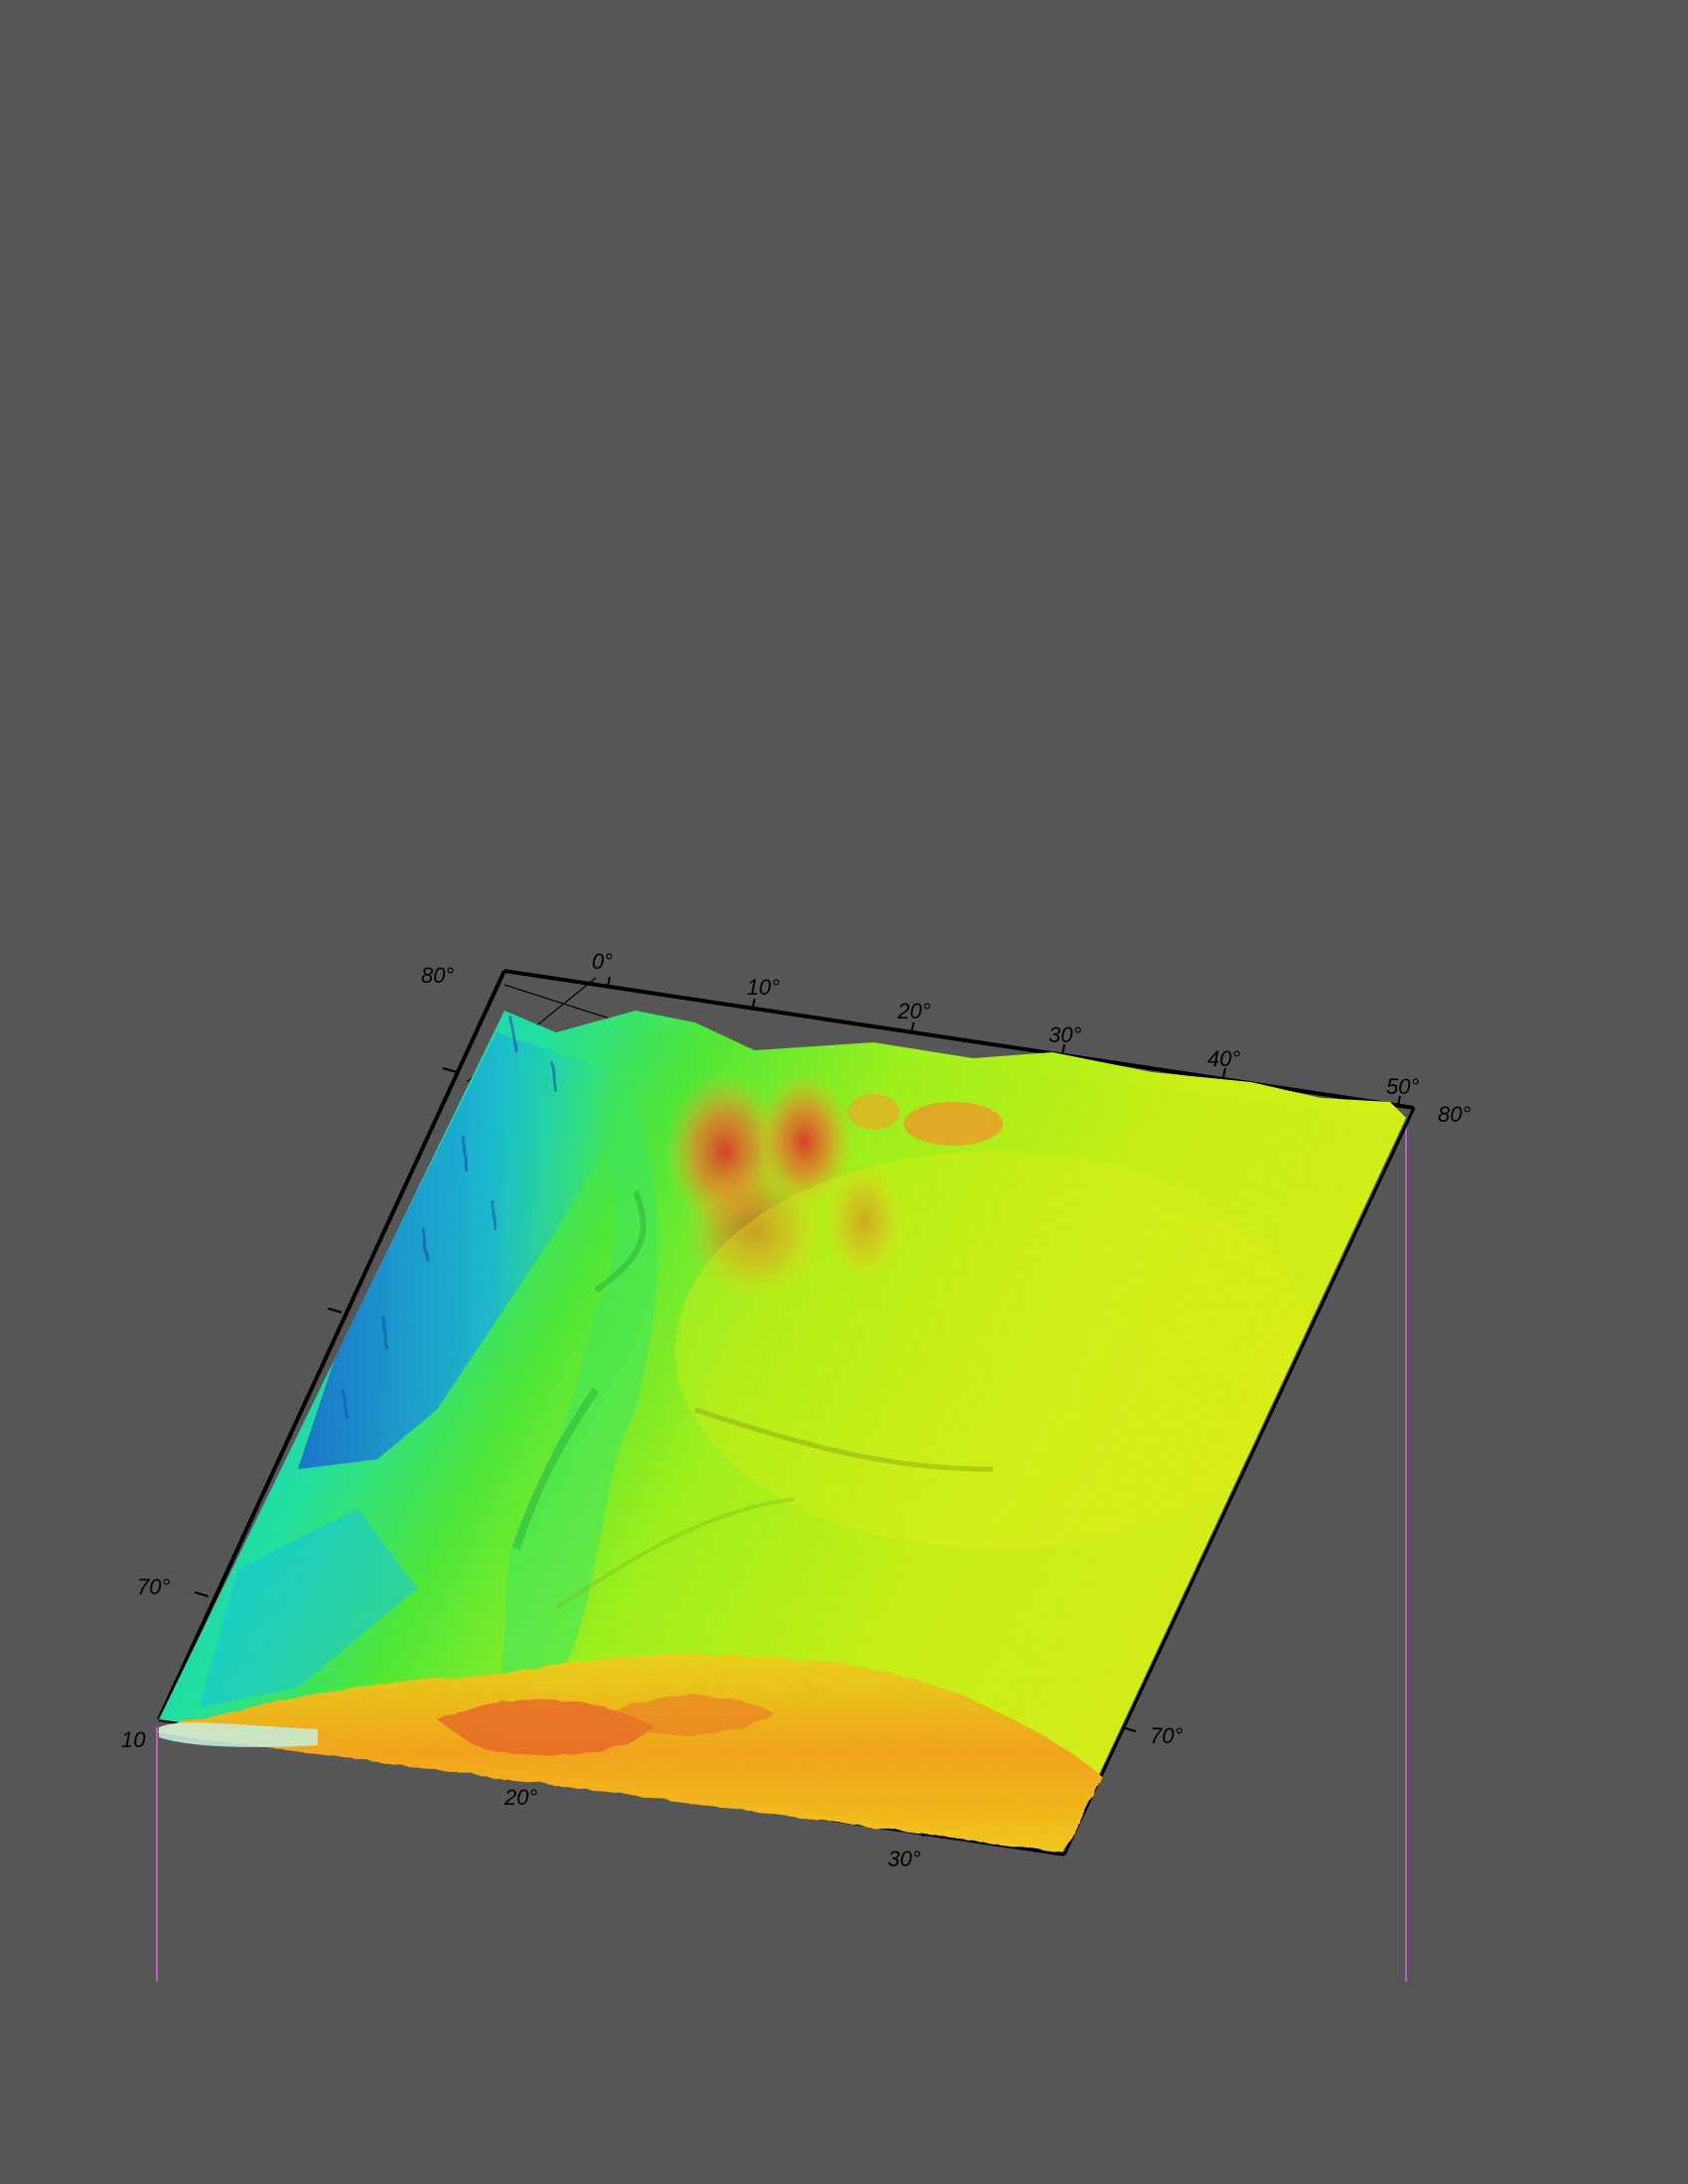  Describe the element at coordinates (1223, 1058) in the screenshot. I see `label-top-lon-40: 40°` at that location.